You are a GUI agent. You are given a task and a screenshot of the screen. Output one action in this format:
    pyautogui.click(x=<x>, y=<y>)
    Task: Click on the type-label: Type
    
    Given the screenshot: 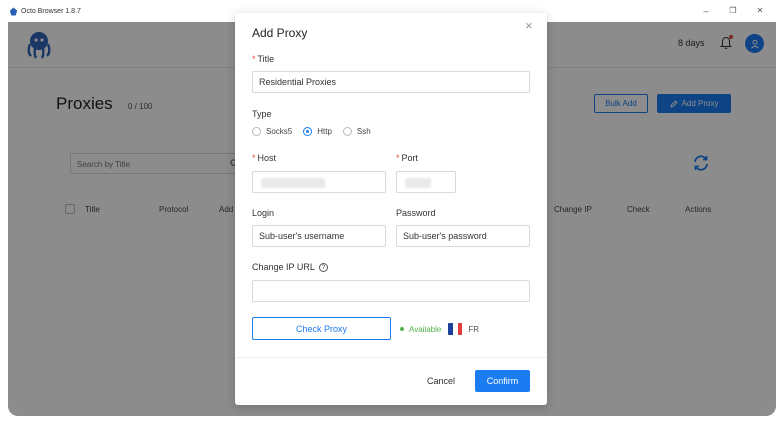 What is the action you would take?
    pyautogui.click(x=262, y=114)
    